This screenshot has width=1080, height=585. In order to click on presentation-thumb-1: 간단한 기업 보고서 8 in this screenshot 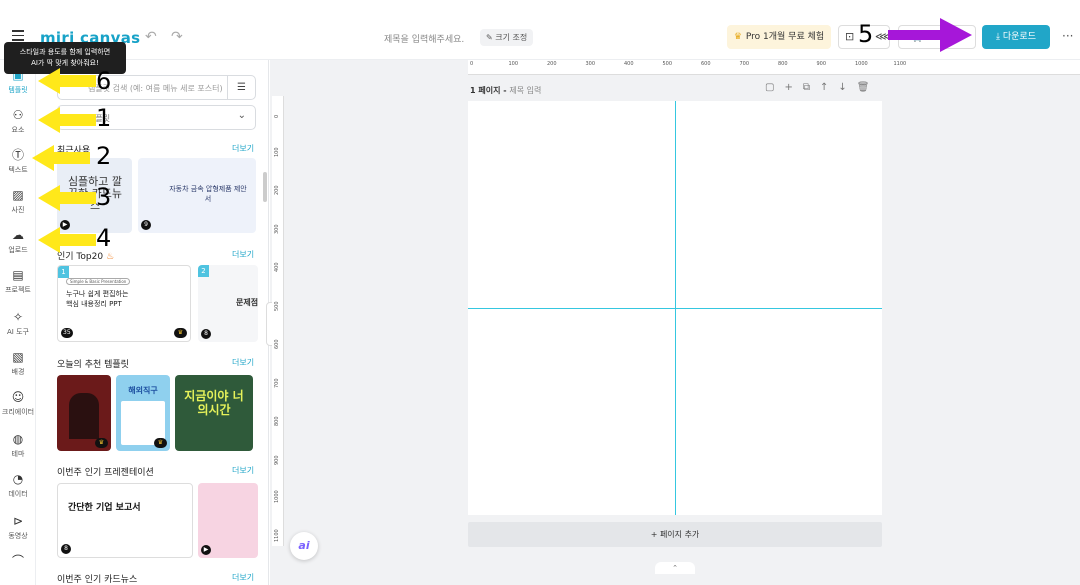, I will do `click(125, 520)`.